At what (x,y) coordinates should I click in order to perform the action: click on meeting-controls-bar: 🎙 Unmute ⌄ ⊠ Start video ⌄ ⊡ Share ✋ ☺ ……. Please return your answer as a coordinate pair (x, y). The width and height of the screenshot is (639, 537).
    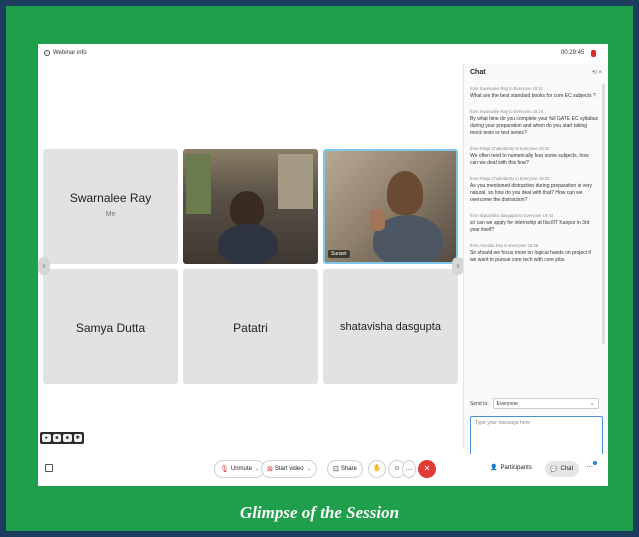
    Looking at the image, I should click on (323, 470).